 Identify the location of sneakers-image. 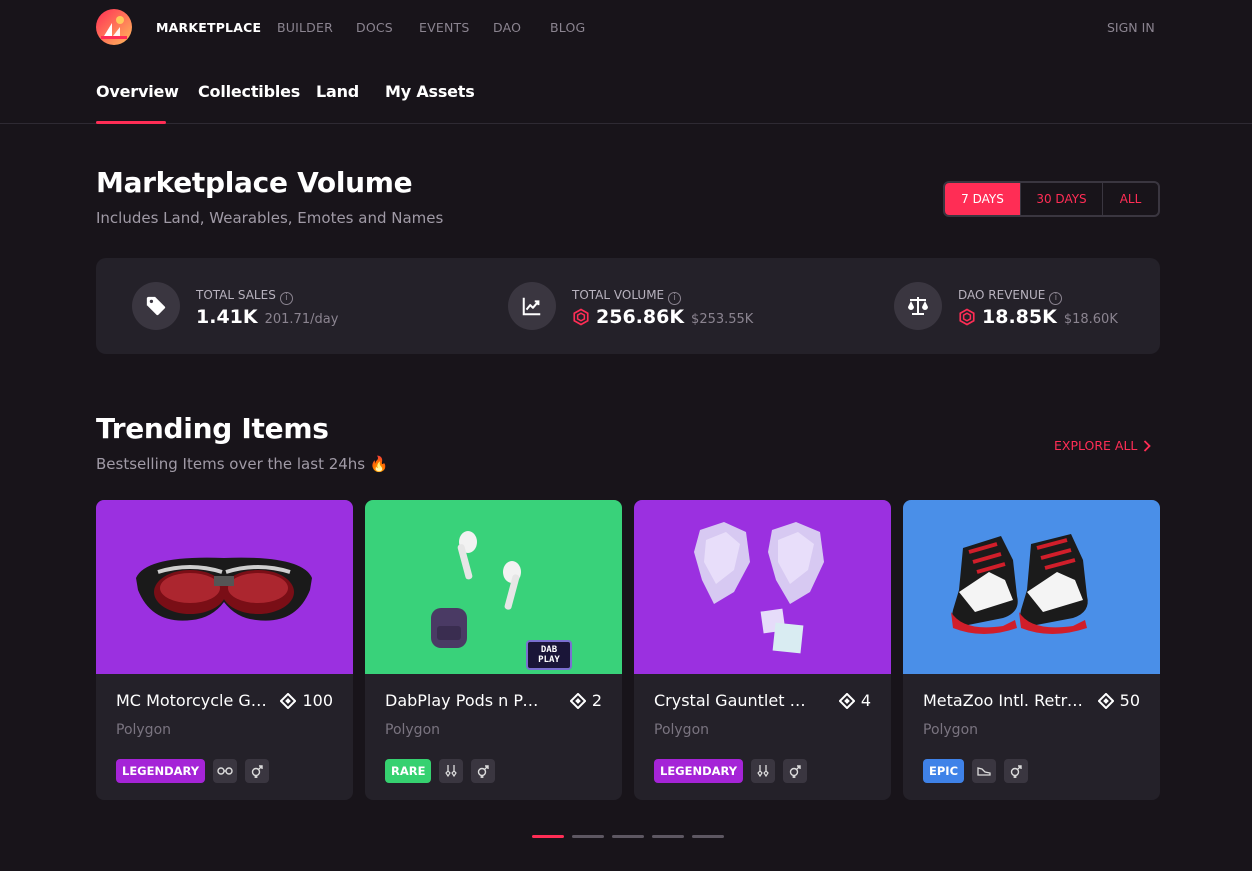
(1019, 584).